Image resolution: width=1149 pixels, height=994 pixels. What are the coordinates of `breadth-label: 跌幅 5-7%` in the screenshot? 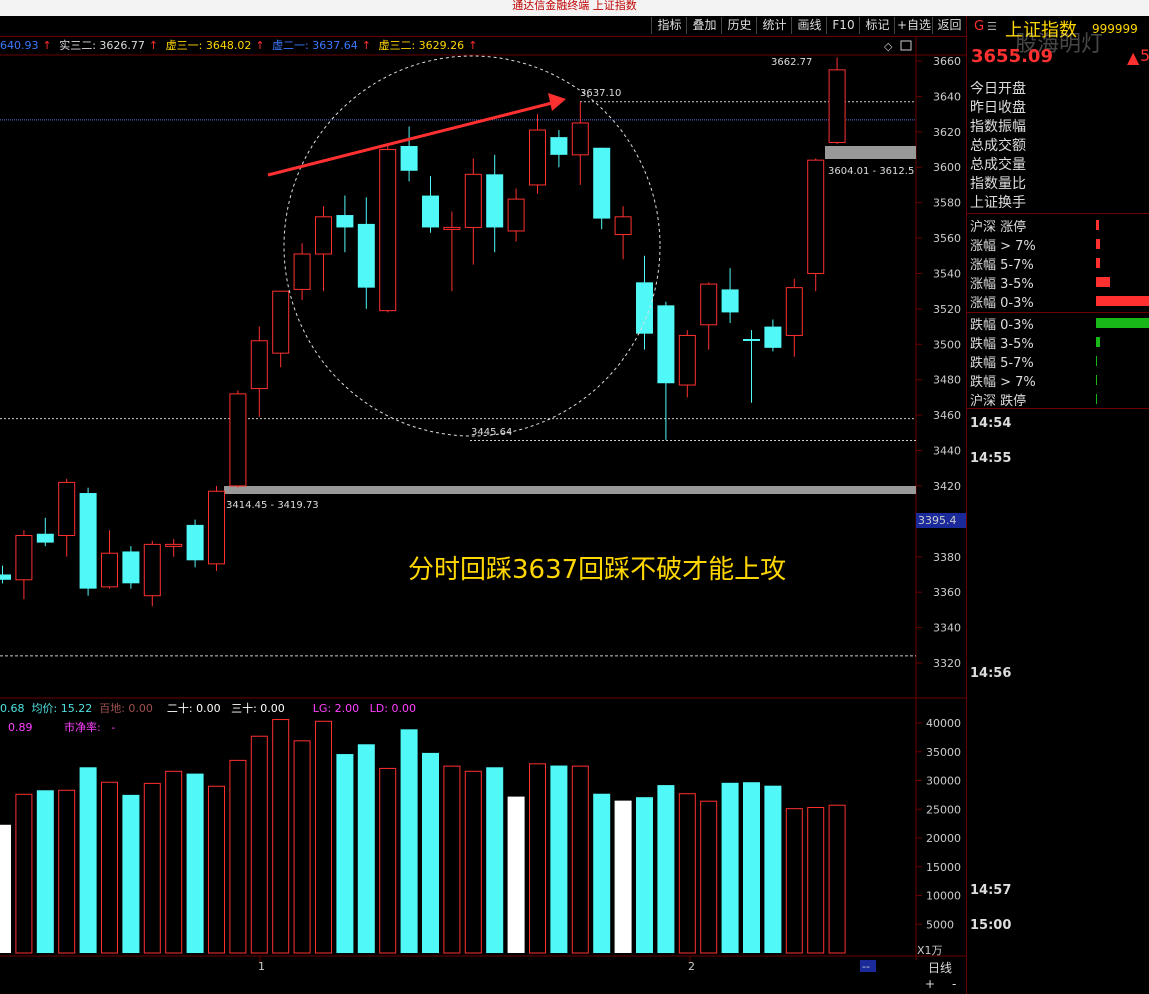 It's located at (1002, 363).